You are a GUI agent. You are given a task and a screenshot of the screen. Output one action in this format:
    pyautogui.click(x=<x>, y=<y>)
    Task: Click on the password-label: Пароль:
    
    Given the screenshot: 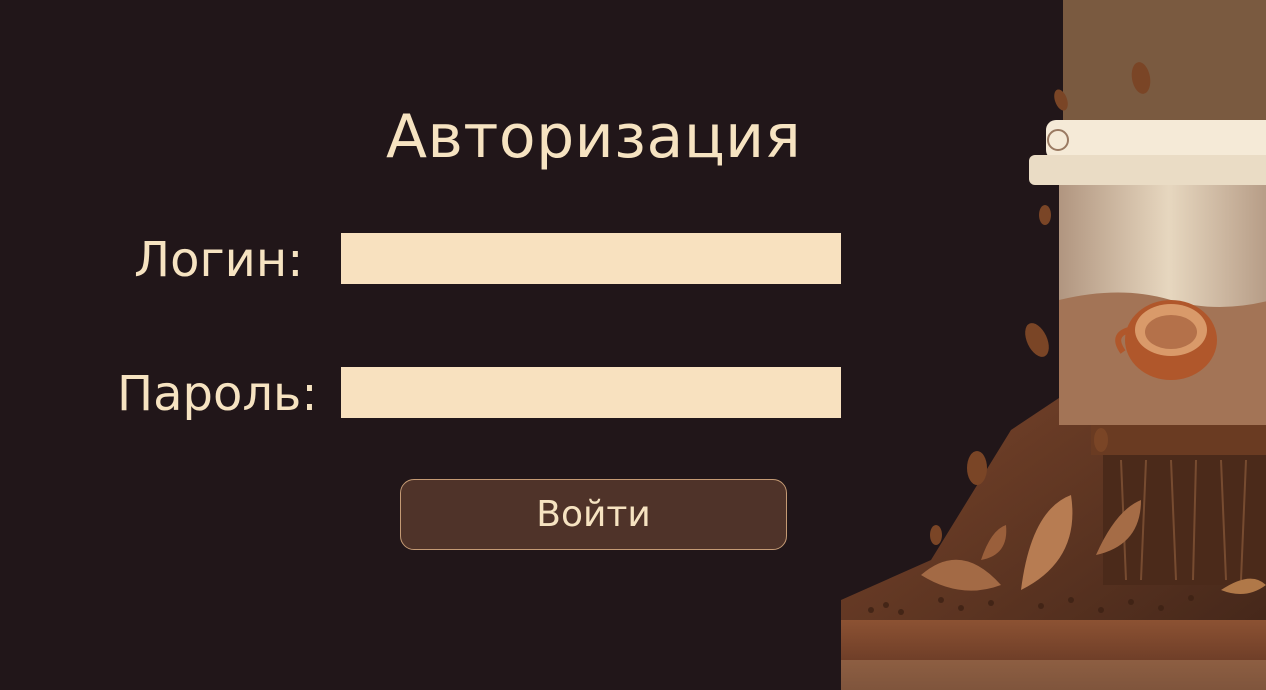 What is the action you would take?
    pyautogui.click(x=217, y=394)
    